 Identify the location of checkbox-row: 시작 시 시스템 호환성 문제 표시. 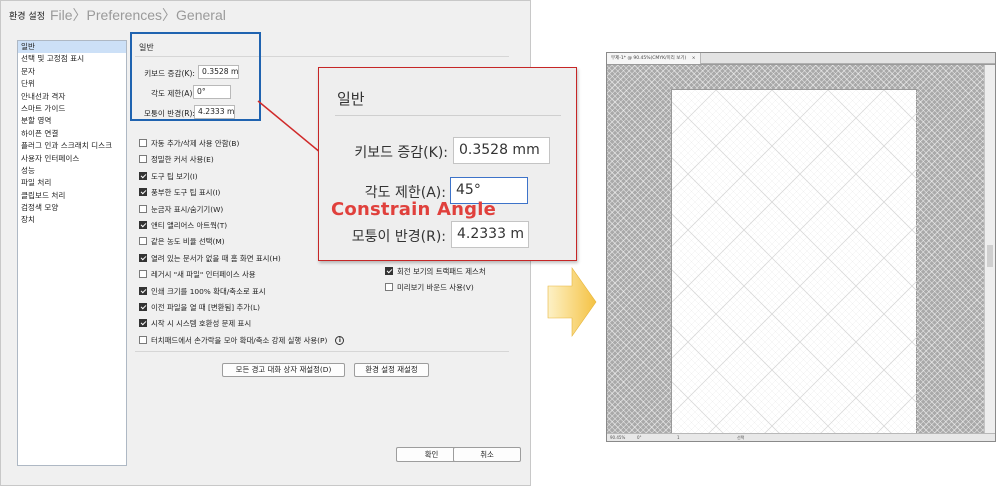
(195, 324).